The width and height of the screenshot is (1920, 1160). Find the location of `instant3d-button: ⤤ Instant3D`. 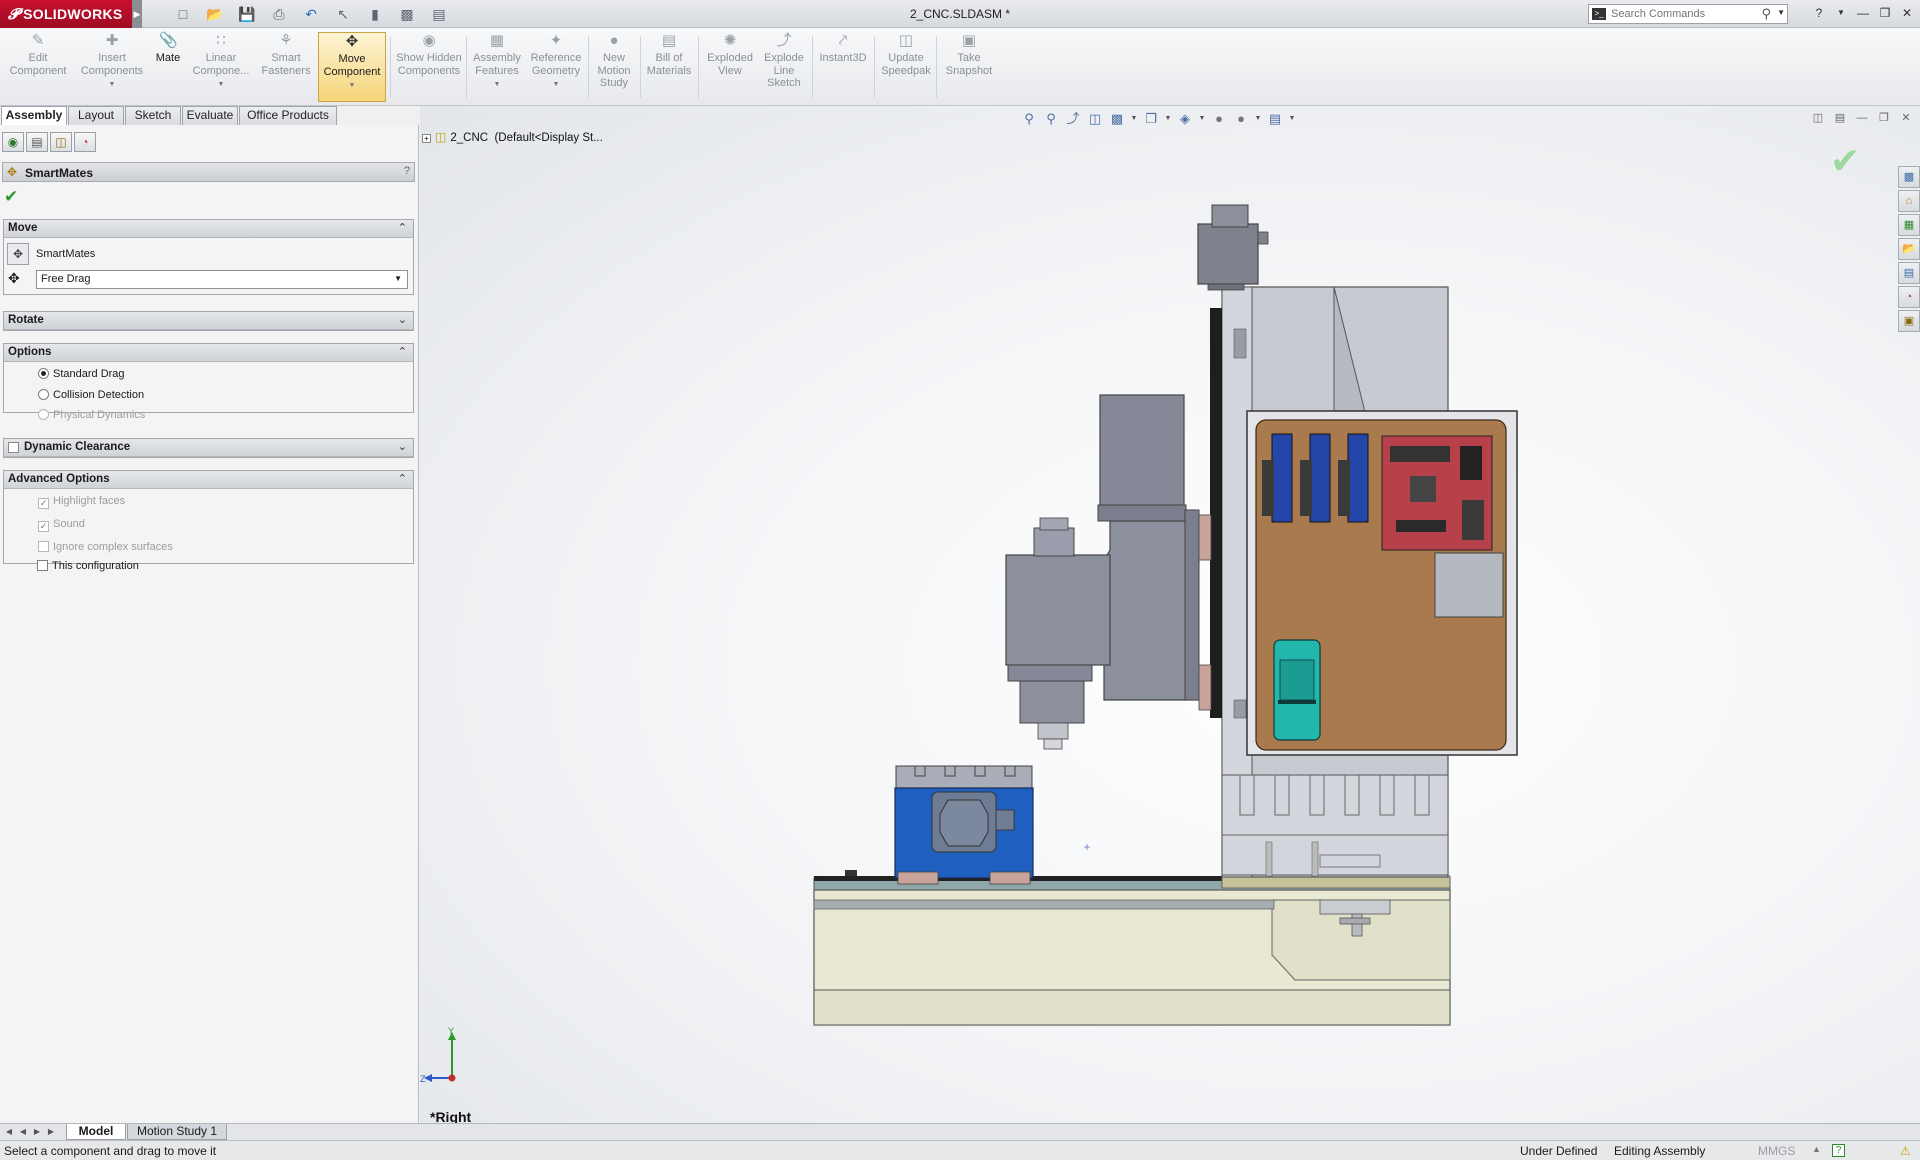

instant3d-button: ⤤ Instant3D is located at coordinates (843, 67).